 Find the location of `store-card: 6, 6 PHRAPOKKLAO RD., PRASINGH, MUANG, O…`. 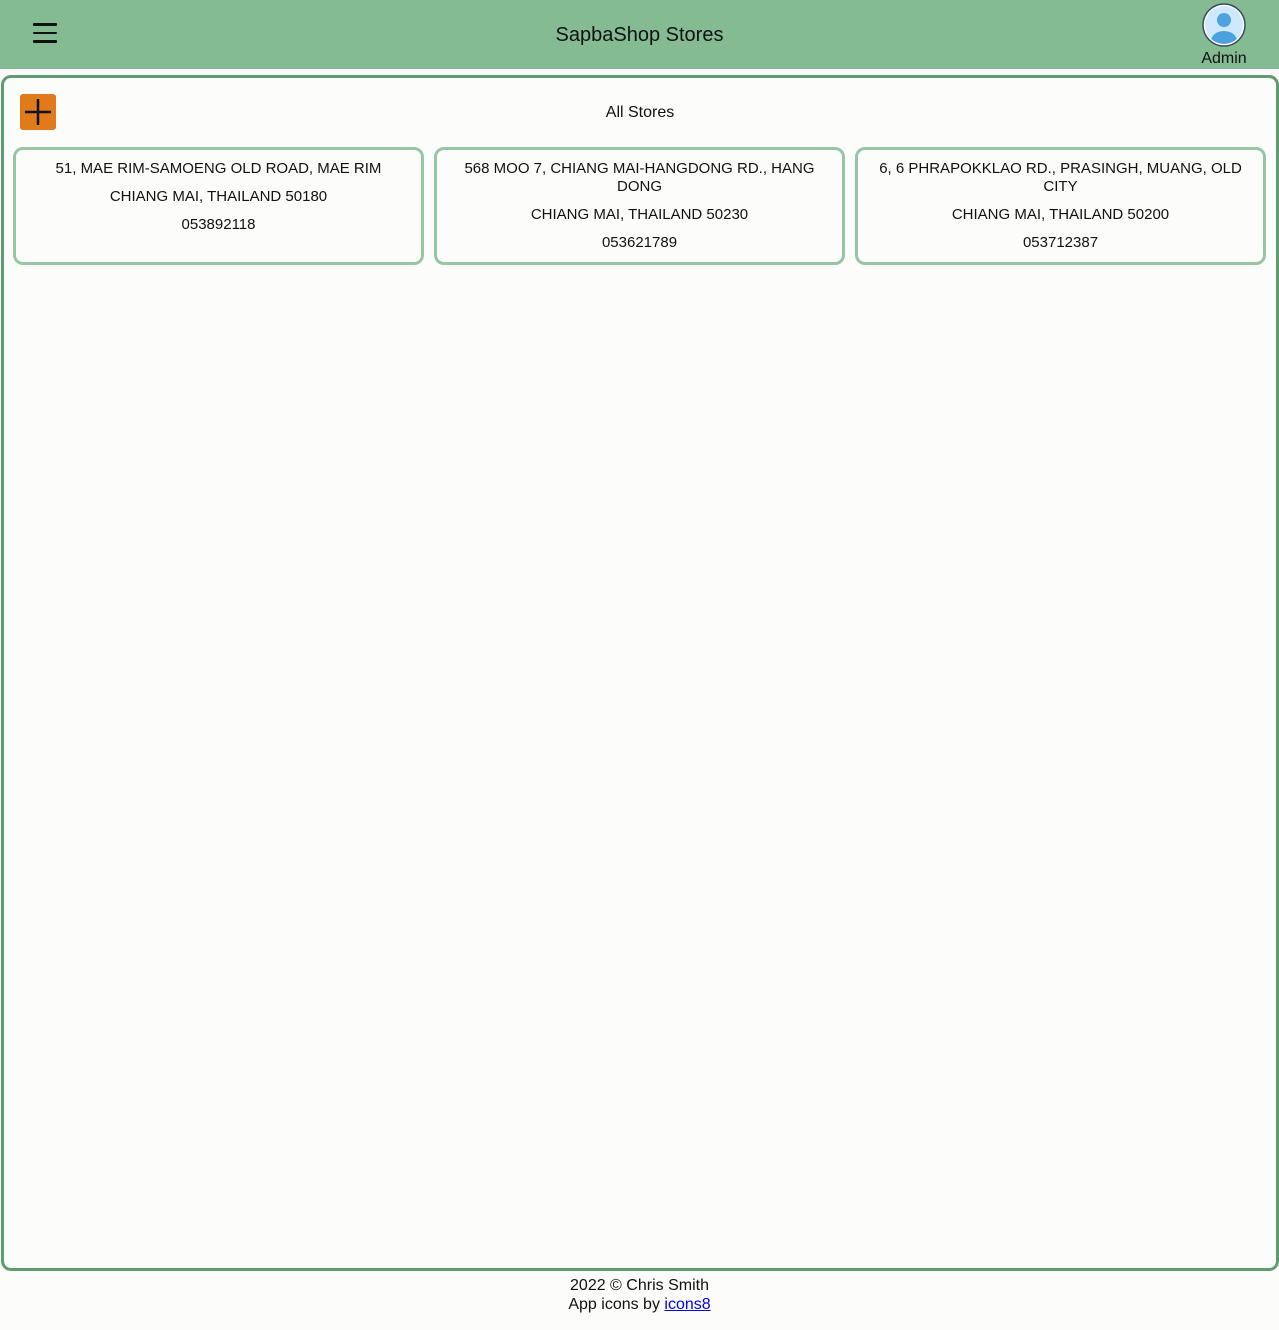

store-card: 6, 6 PHRAPOKKLAO RD., PRASINGH, MUANG, O… is located at coordinates (1060, 206).